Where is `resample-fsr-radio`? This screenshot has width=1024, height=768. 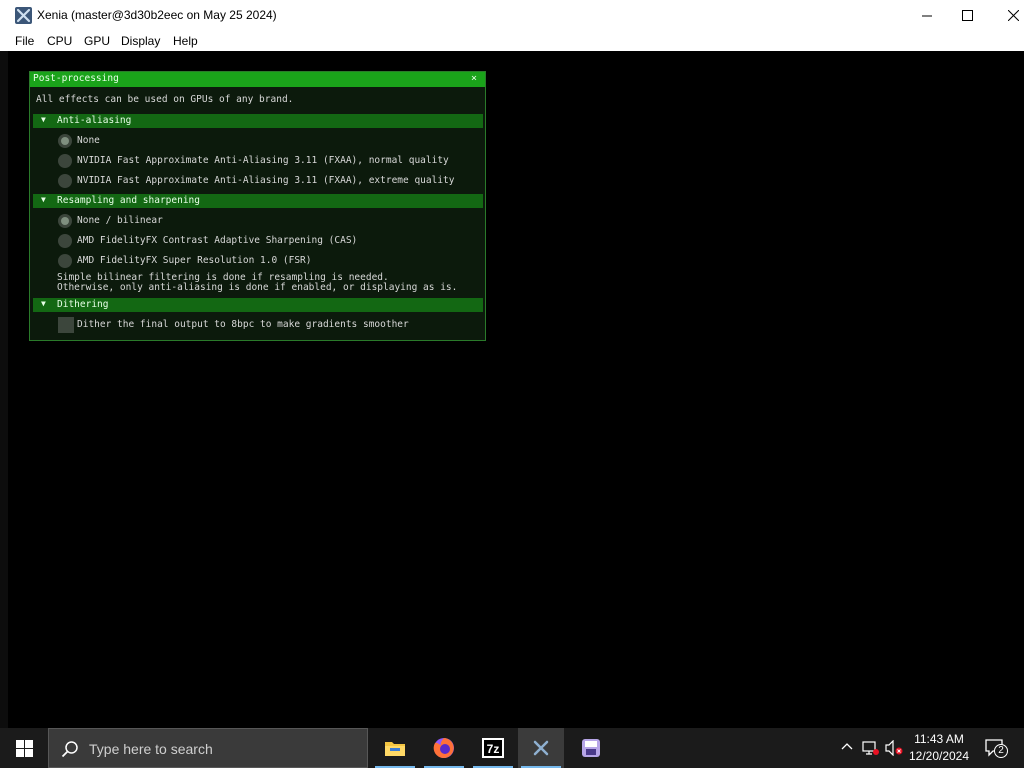 resample-fsr-radio is located at coordinates (65, 261).